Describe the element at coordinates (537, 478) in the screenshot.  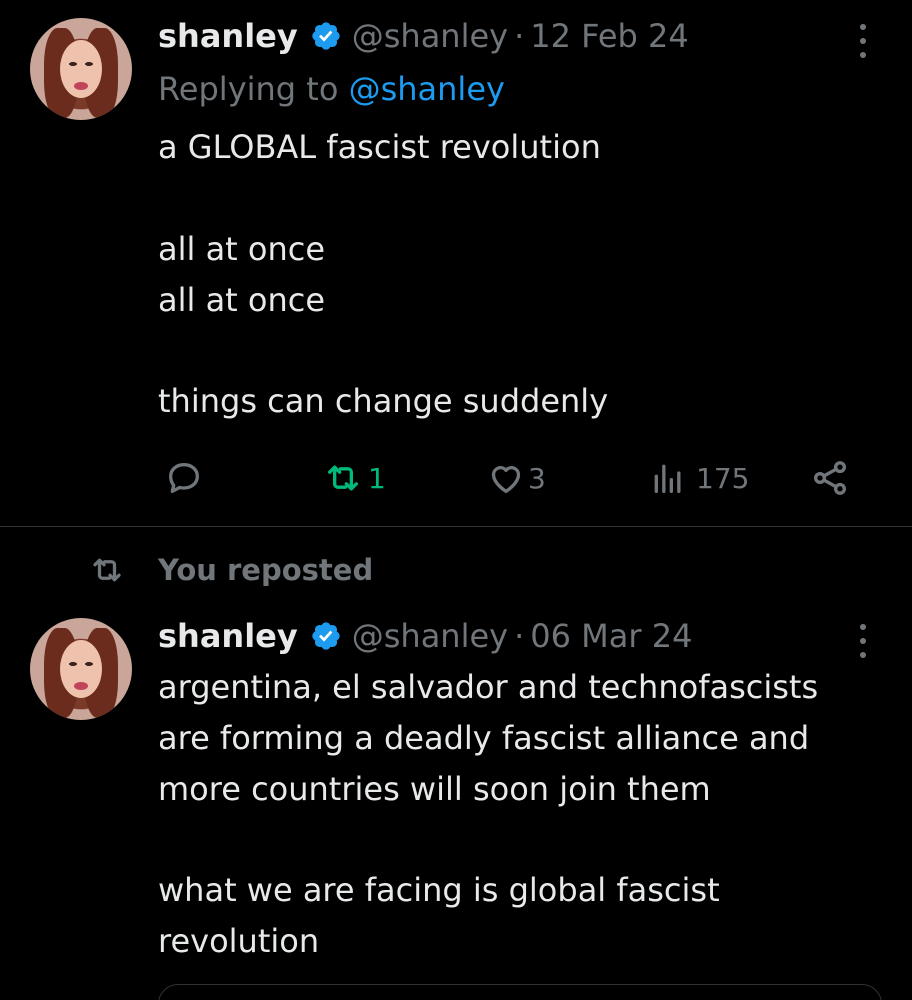
I see `like-count: 3` at that location.